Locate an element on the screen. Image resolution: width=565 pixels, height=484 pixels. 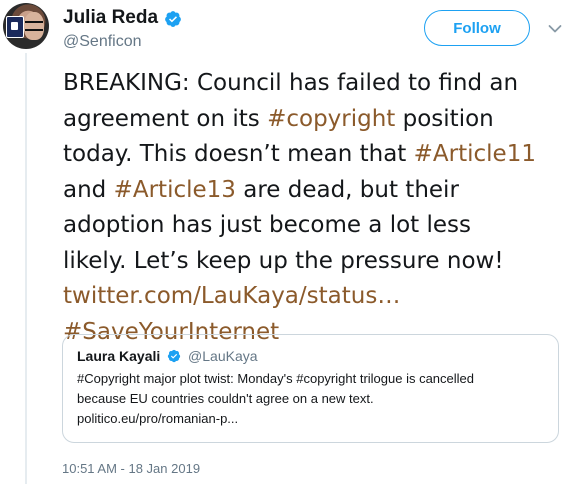
tweet-line: today. This doesn’t mean that #Article11 is located at coordinates (313, 155).